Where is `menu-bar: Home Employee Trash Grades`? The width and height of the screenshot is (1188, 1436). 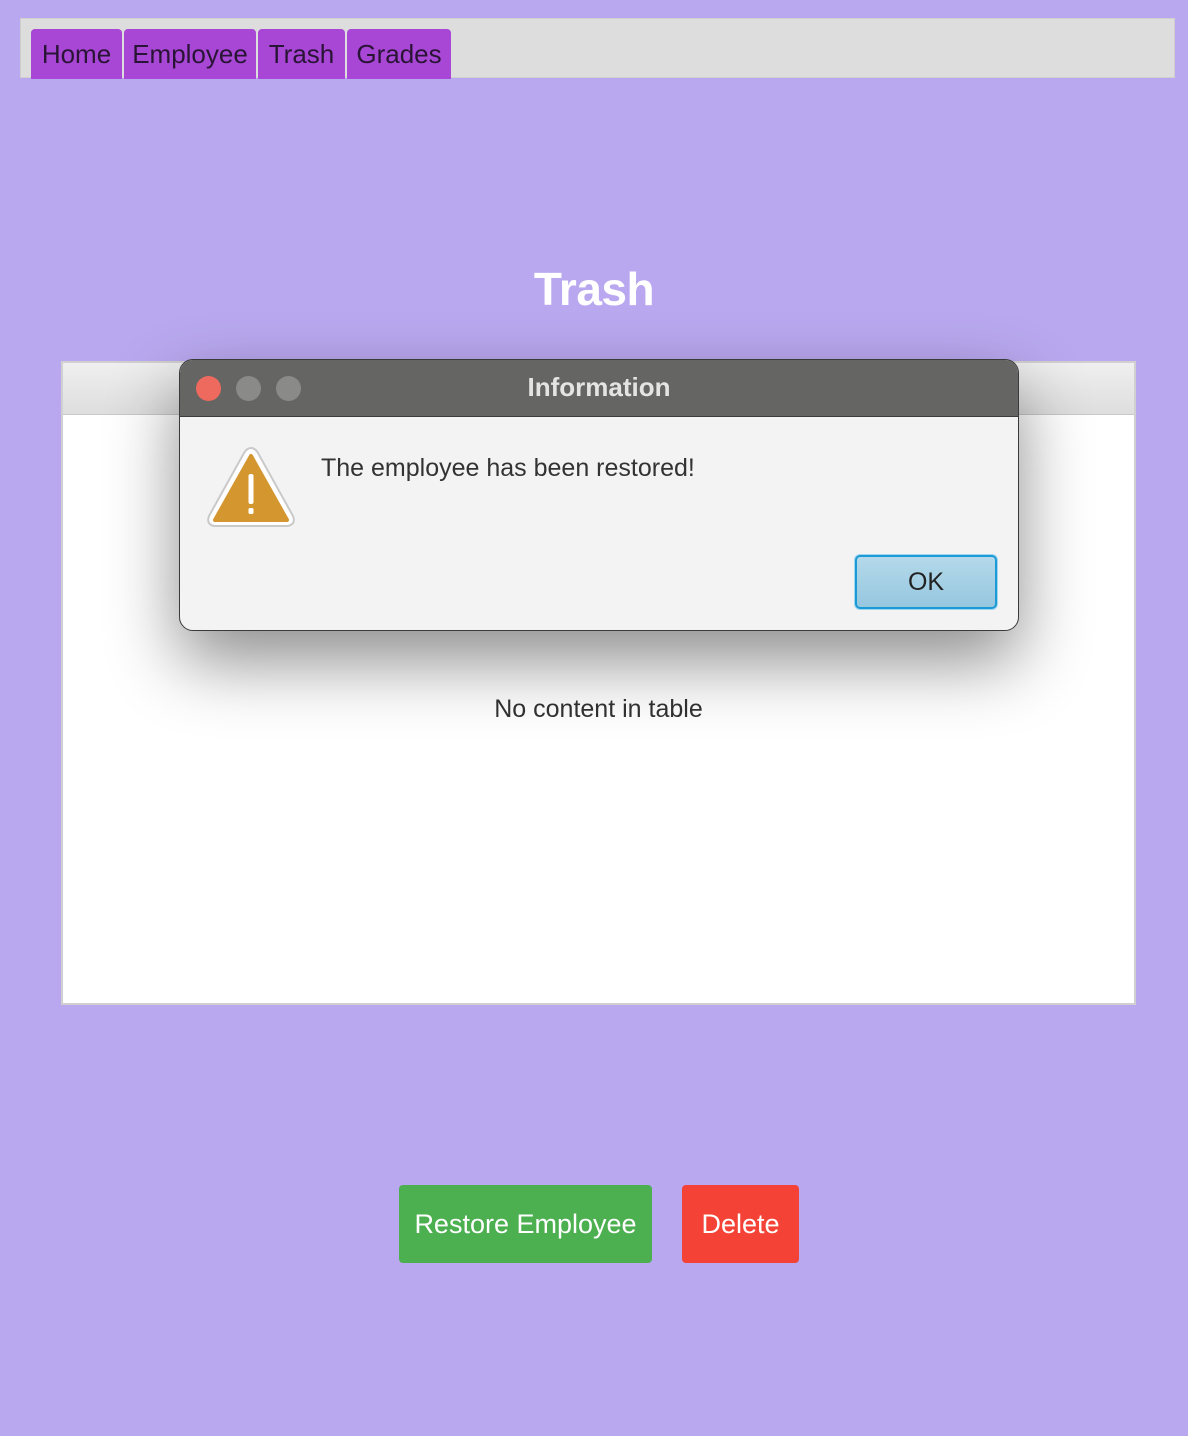 menu-bar: Home Employee Trash Grades is located at coordinates (597, 48).